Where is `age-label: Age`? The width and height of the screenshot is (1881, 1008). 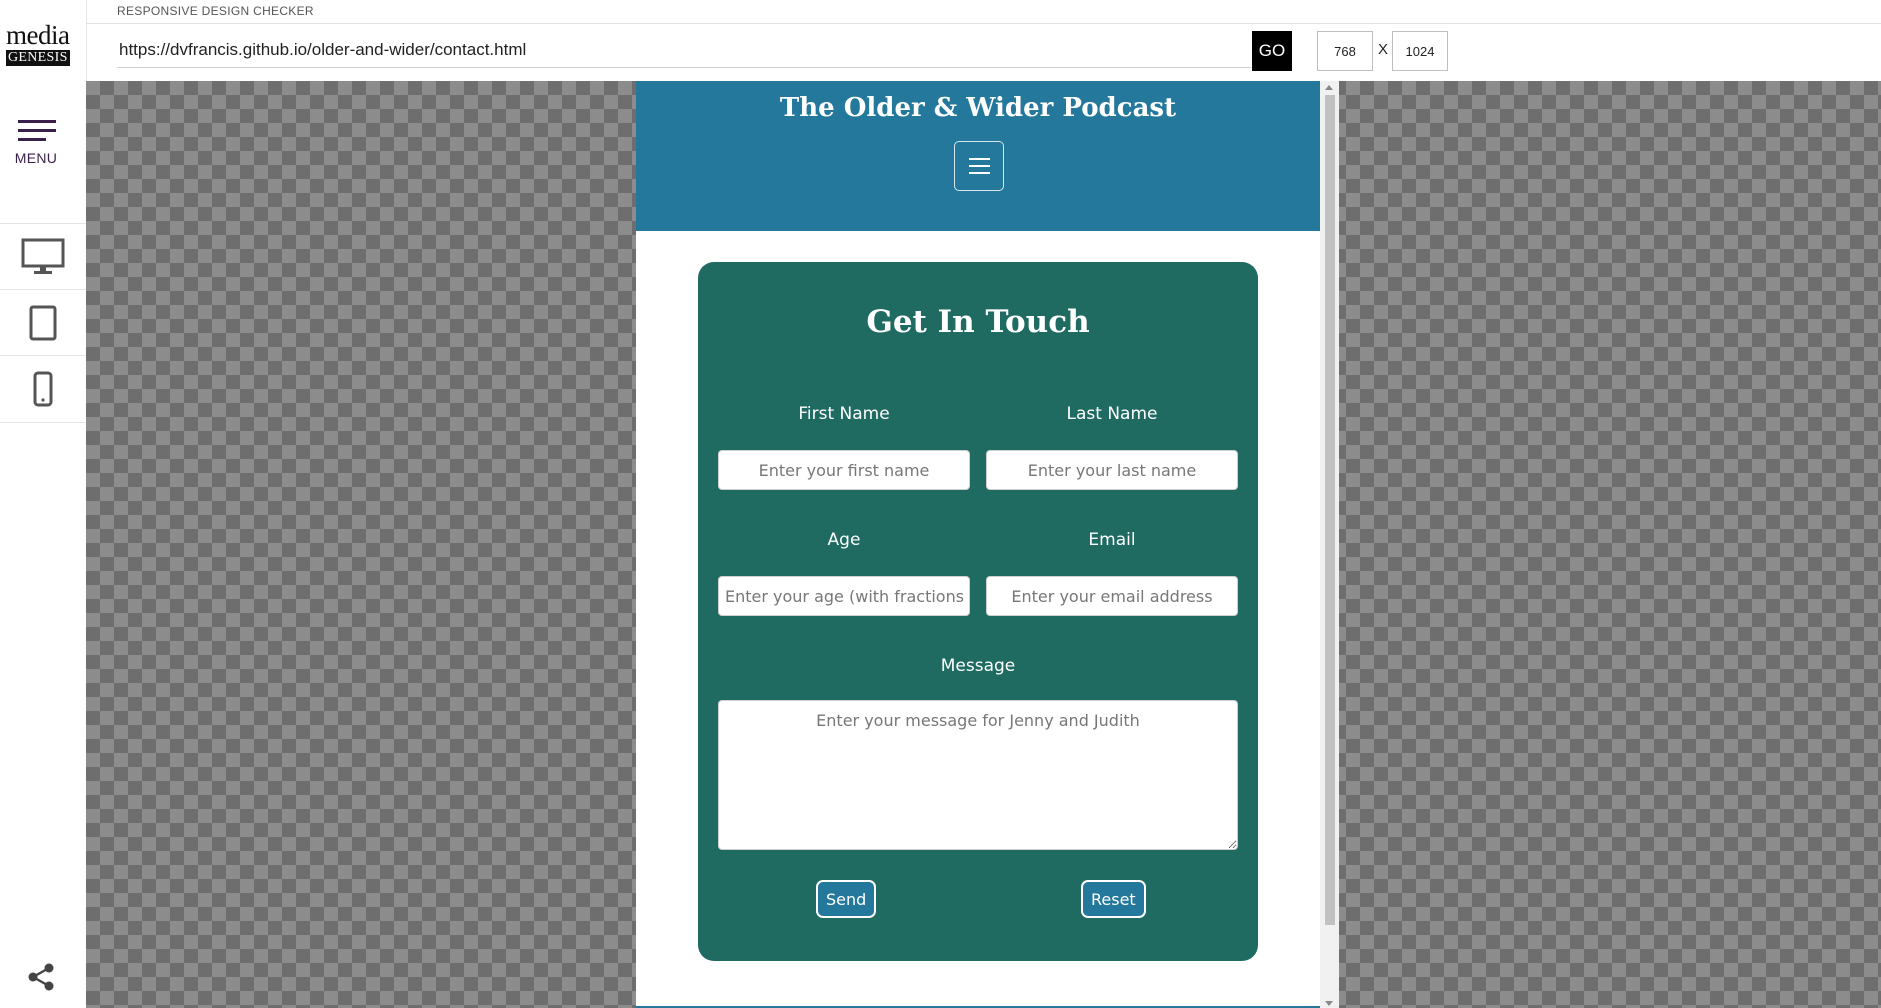
age-label: Age is located at coordinates (844, 540).